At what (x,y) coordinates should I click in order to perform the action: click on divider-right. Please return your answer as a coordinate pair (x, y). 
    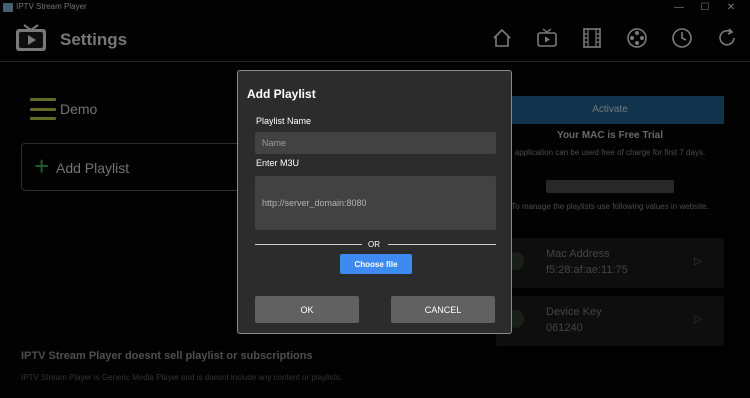
    Looking at the image, I should click on (442, 244).